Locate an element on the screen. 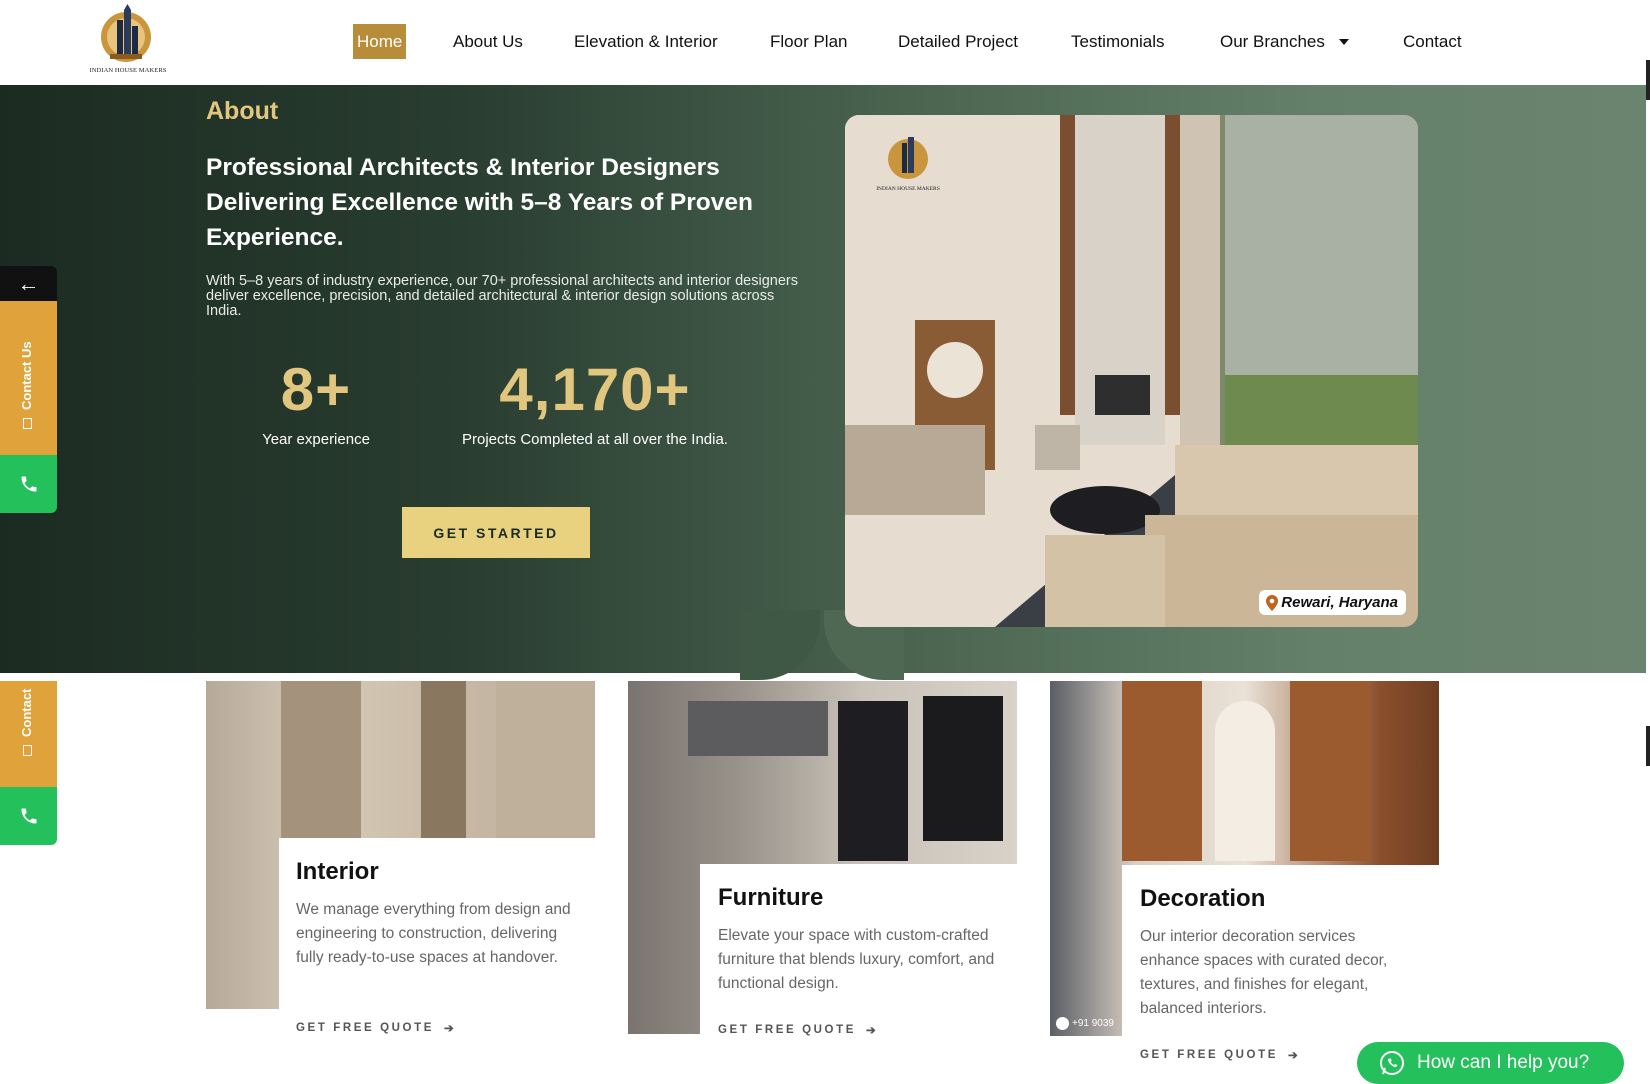 Image resolution: width=1650 pixels, height=1084 pixels. watermark-text: INDIAN HOUSE MAKERS is located at coordinates (908, 189).